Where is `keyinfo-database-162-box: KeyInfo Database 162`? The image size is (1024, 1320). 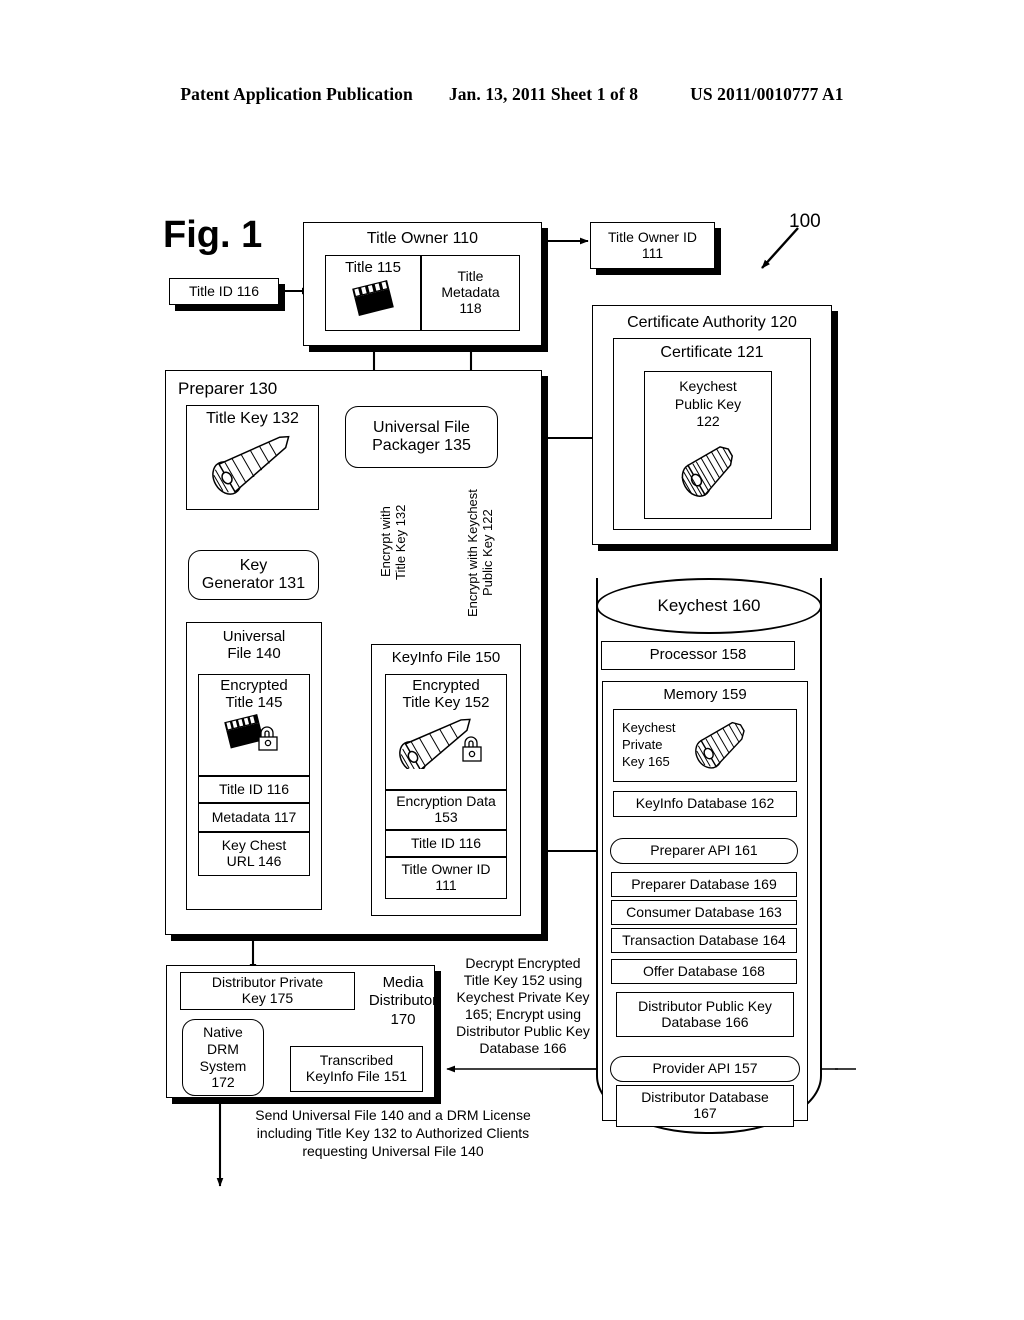
keyinfo-database-162-box: KeyInfo Database 162 is located at coordinates (705, 804).